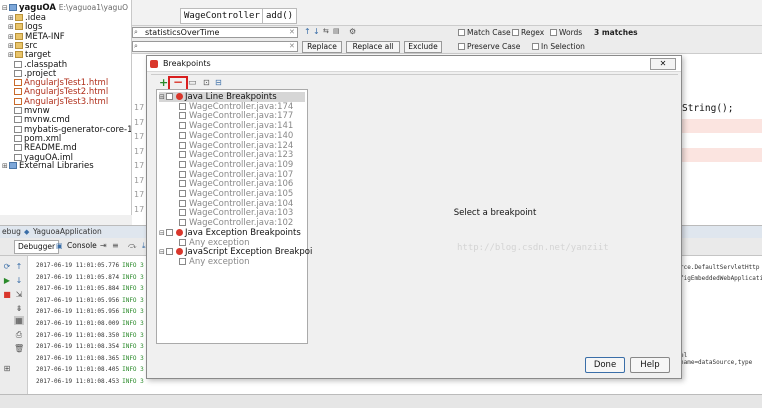 This screenshot has width=762, height=408. Describe the element at coordinates (230, 233) in the screenshot. I see `breakpoint-group: ⊟ Java Exception Breakpoints` at that location.